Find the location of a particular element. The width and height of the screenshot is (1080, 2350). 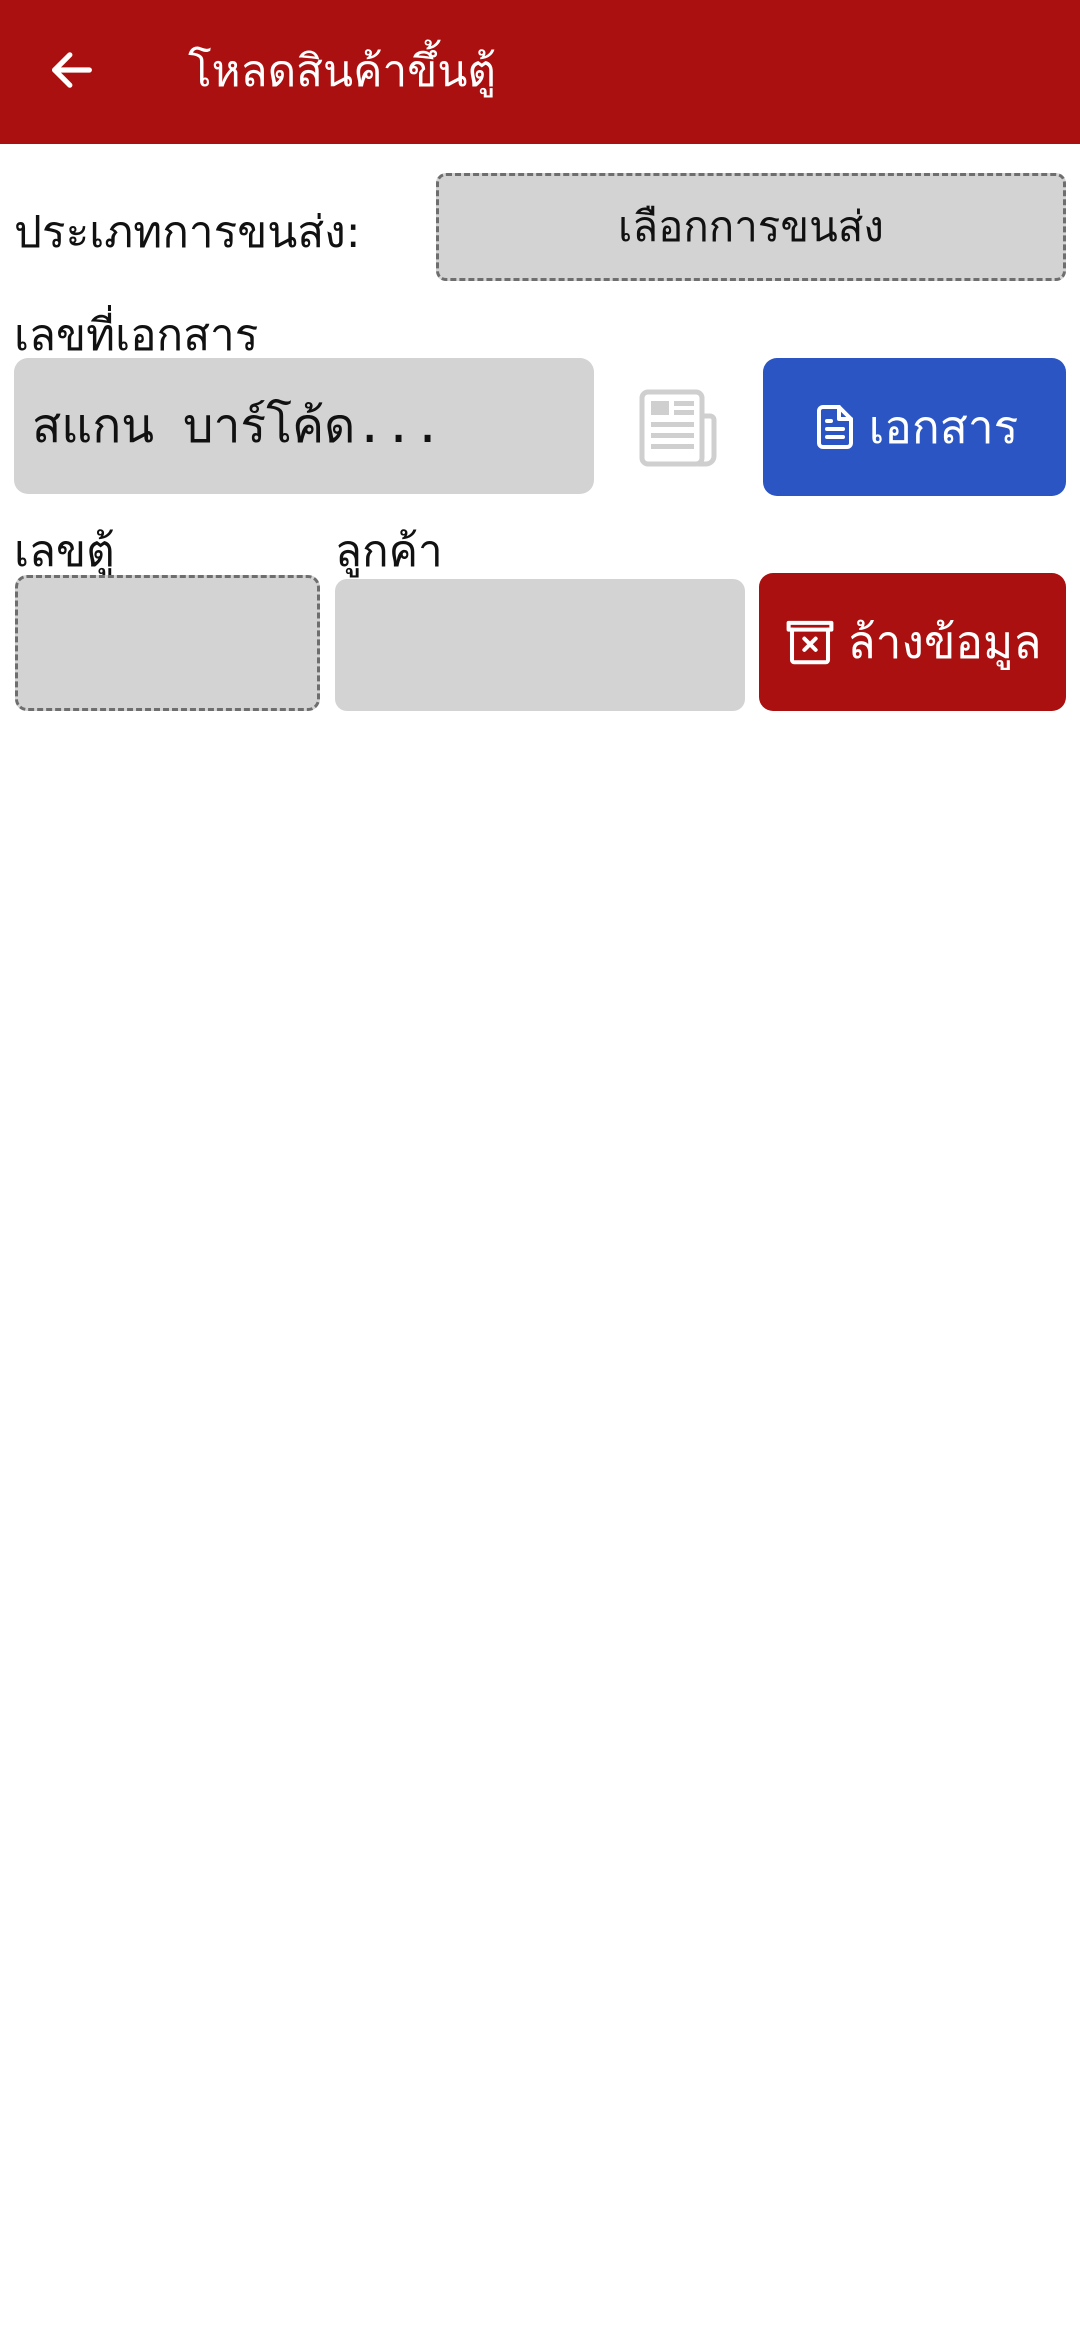

back-button is located at coordinates (72, 70).